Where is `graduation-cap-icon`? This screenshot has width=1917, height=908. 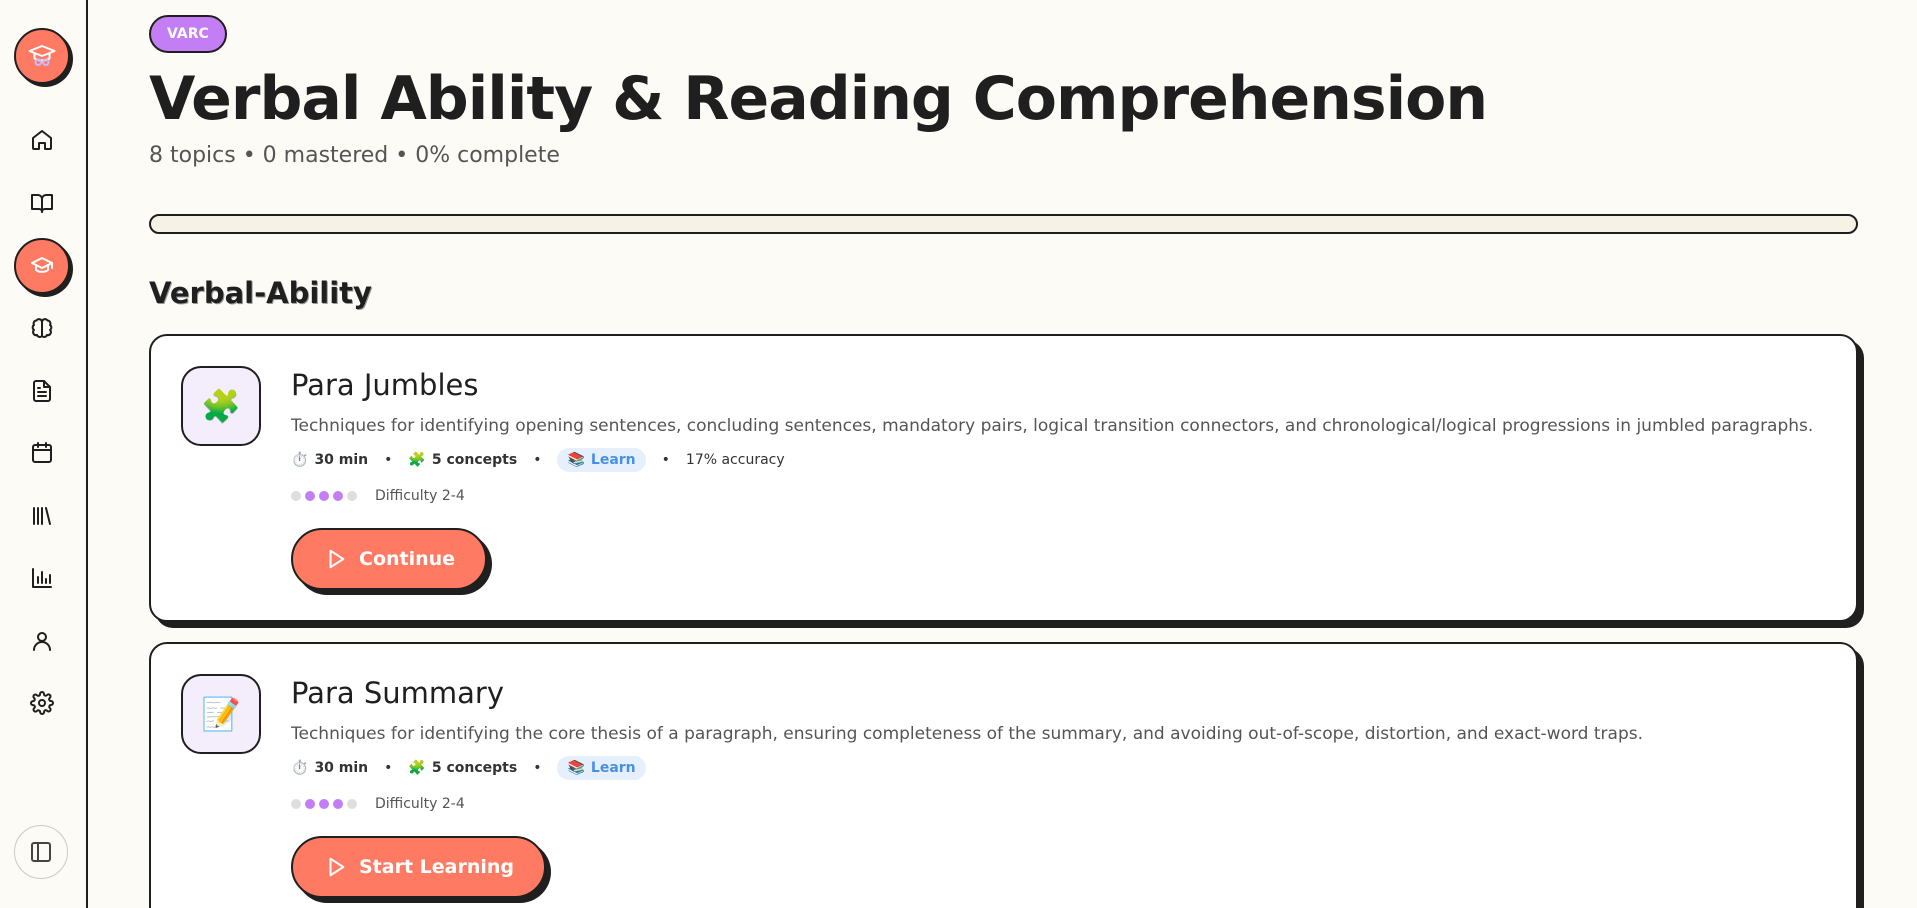 graduation-cap-icon is located at coordinates (42, 265).